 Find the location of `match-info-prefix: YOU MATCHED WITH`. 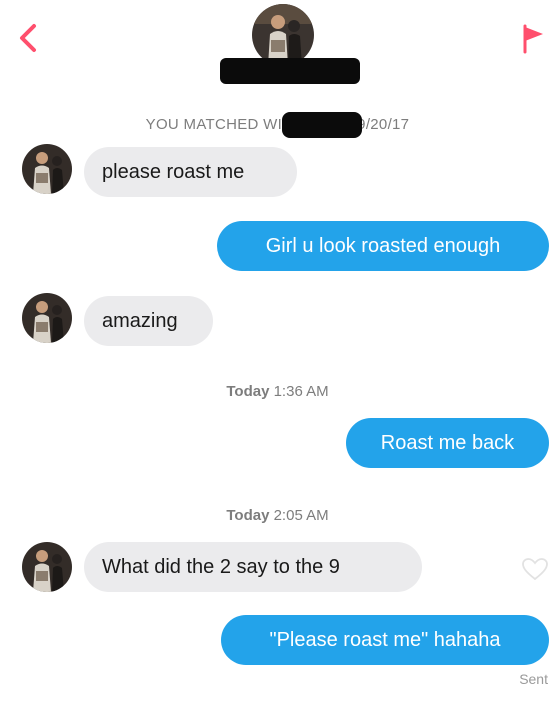

match-info-prefix: YOU MATCHED WITH is located at coordinates (224, 124).